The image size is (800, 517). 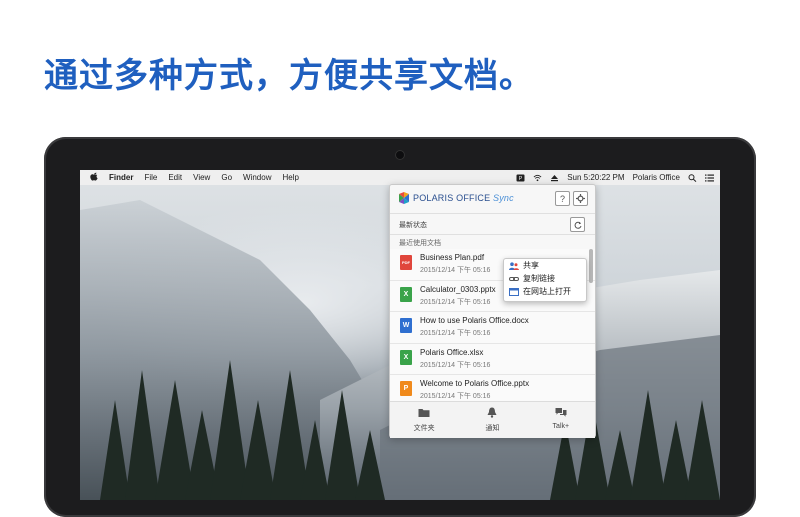 What do you see at coordinates (492, 412) in the screenshot?
I see `bell-icon` at bounding box center [492, 412].